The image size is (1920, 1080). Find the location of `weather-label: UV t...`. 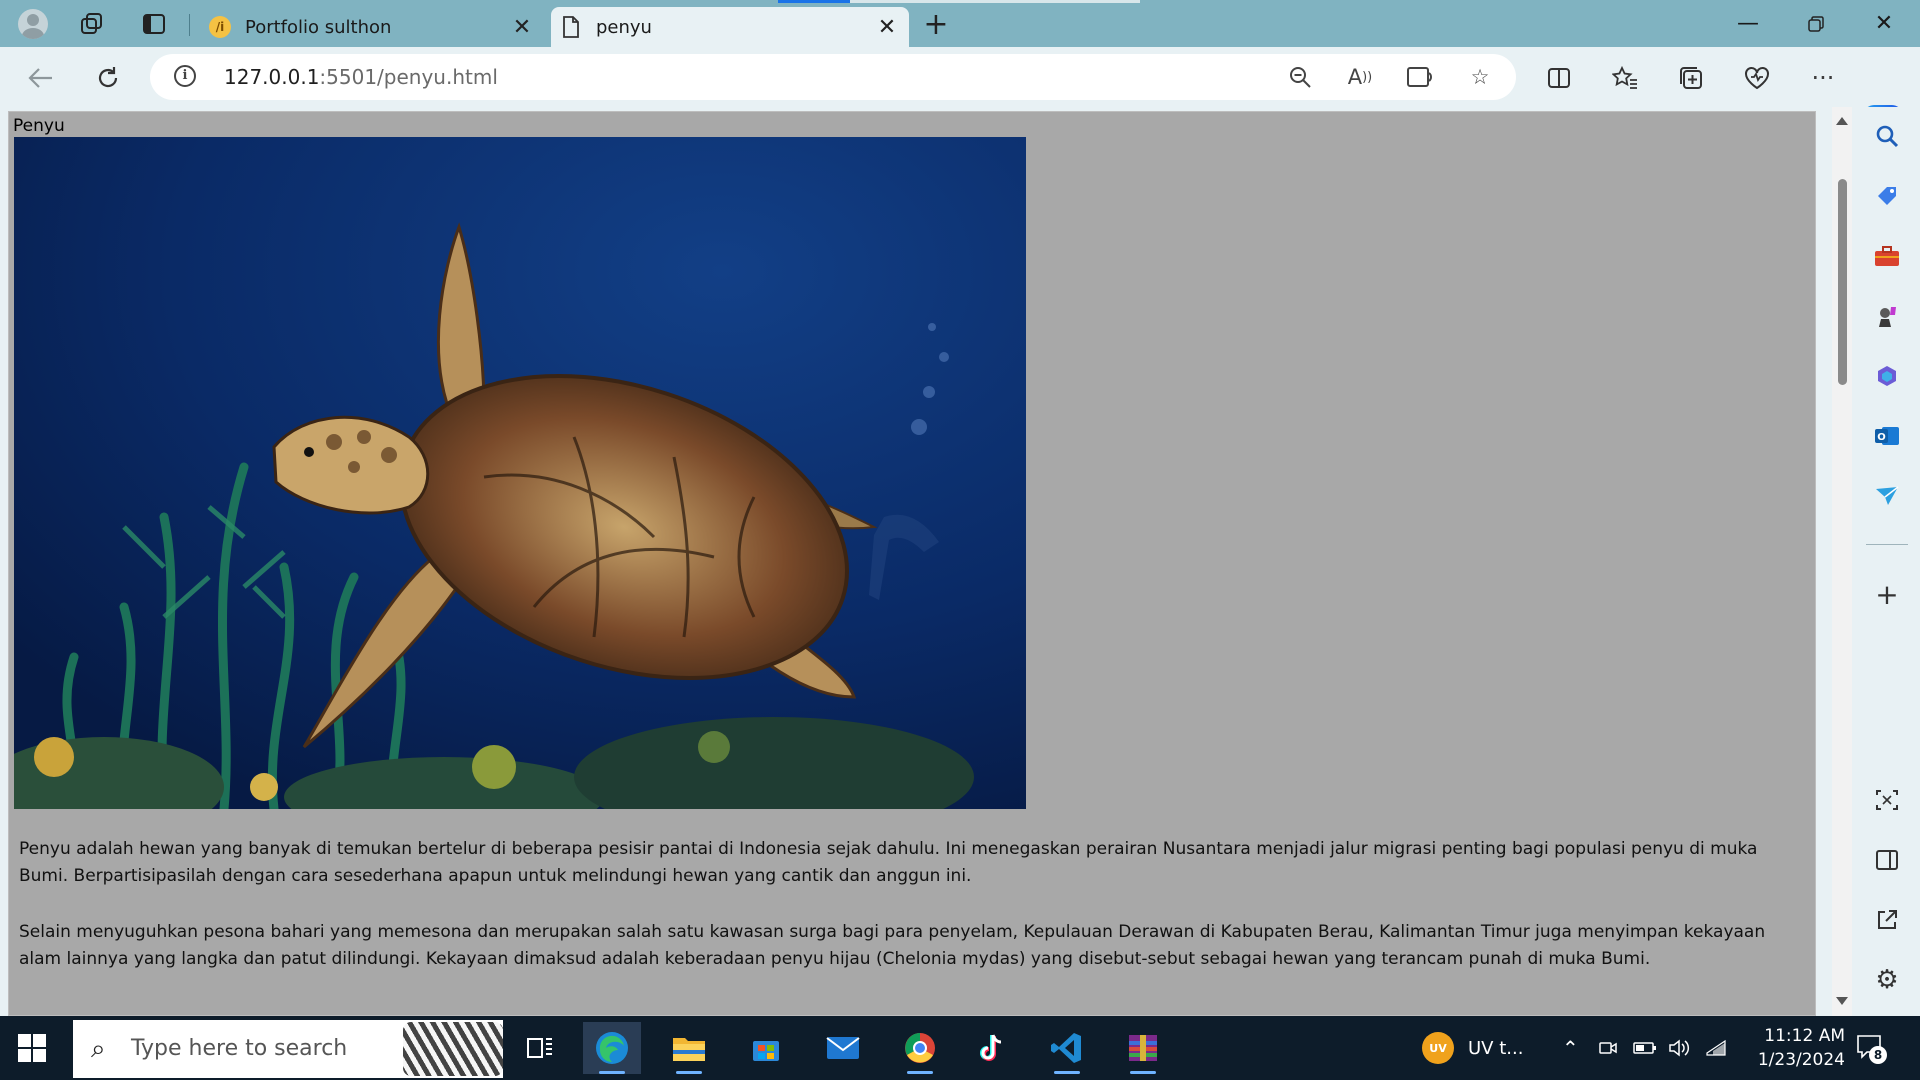

weather-label: UV t... is located at coordinates (1495, 1048).